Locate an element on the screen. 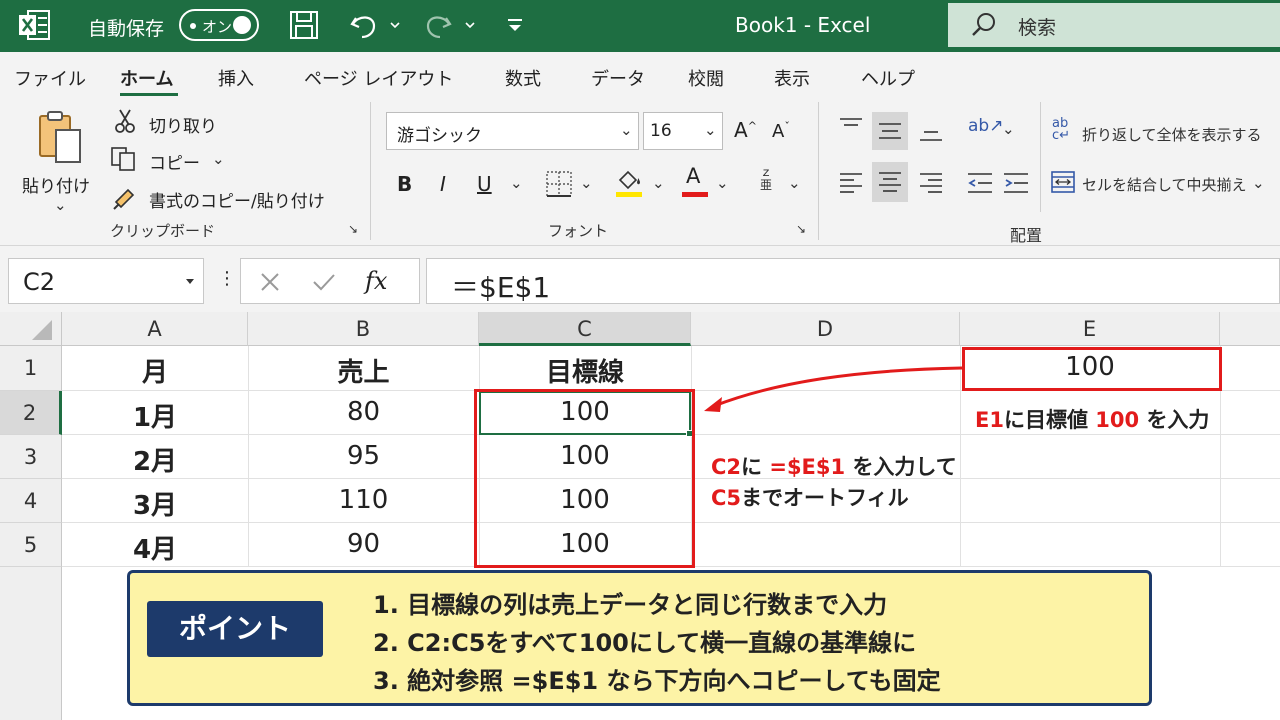 The width and height of the screenshot is (1280, 720). copy-dropdown-icon: ⌄ is located at coordinates (218, 159).